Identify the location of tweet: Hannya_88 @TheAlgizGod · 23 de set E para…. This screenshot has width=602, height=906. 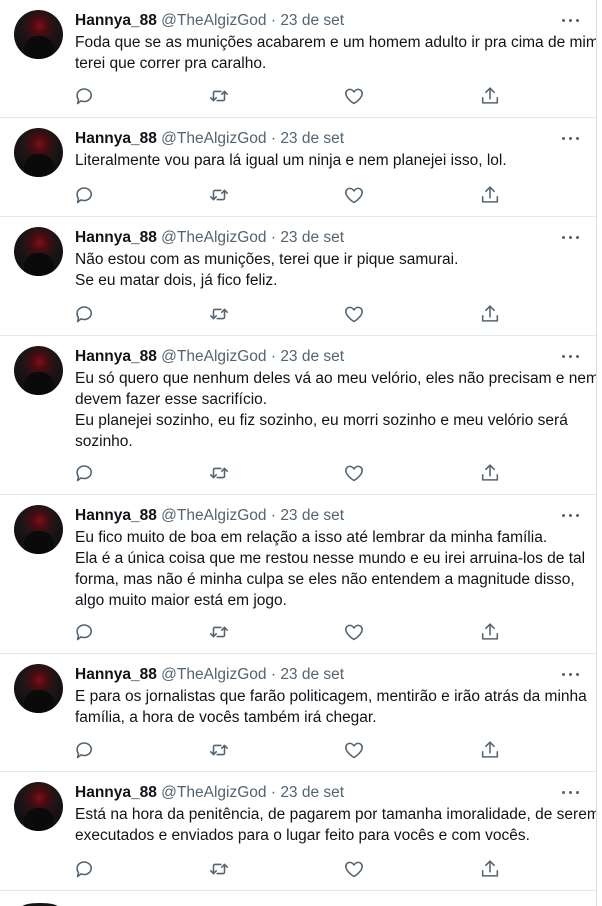
(298, 713).